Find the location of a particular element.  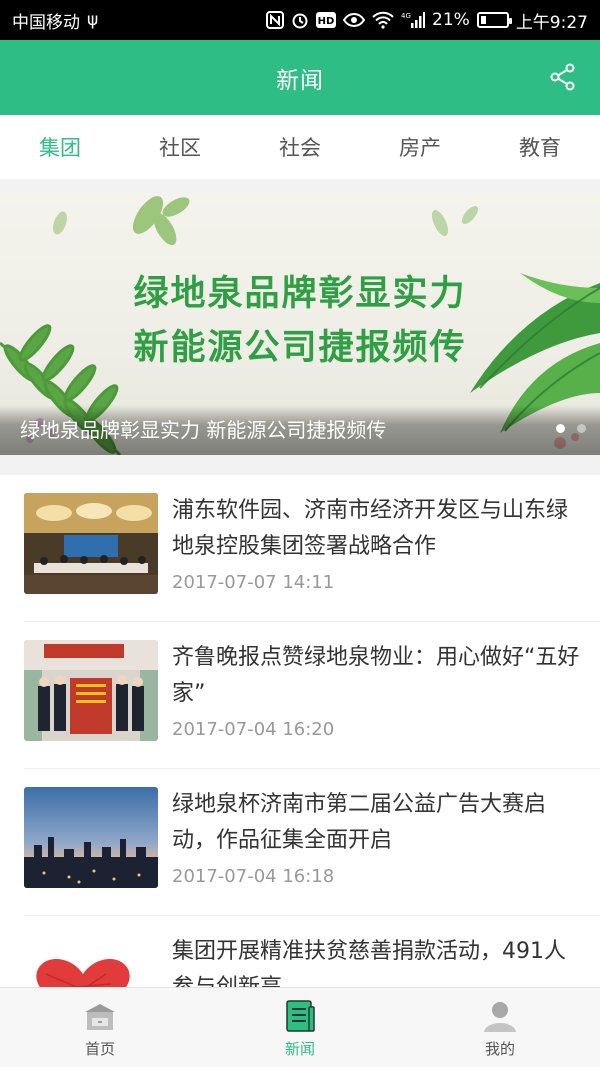

wifi-icon is located at coordinates (383, 20).